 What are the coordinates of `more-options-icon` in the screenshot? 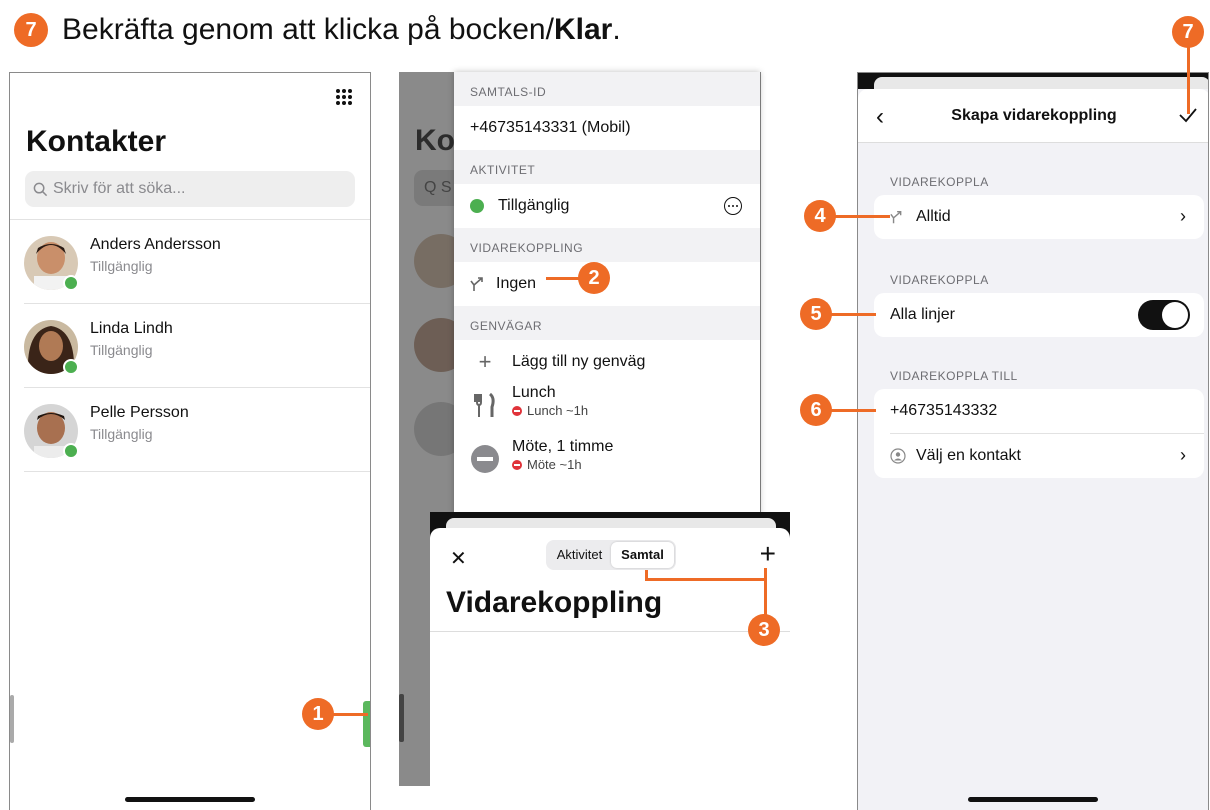 It's located at (733, 206).